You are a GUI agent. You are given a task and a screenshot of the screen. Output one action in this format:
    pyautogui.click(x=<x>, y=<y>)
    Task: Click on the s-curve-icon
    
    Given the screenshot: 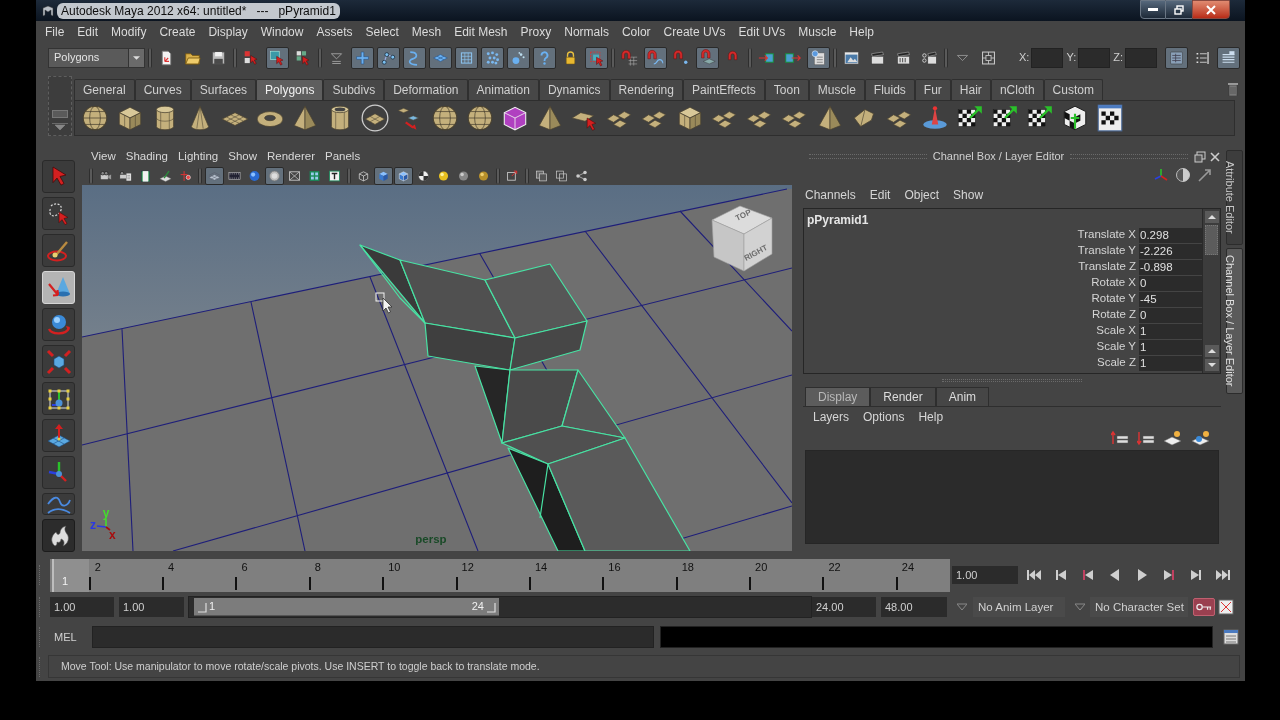 What is the action you would take?
    pyautogui.click(x=414, y=57)
    